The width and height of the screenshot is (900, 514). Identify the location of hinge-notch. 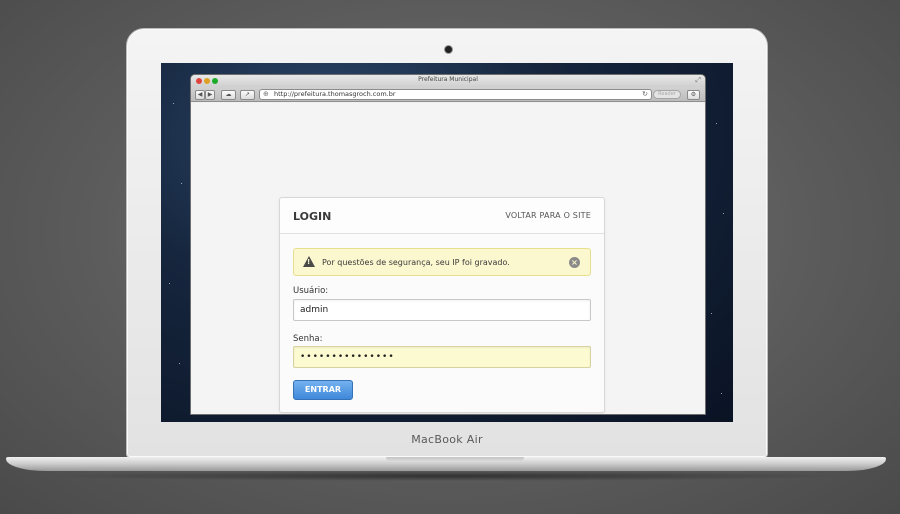
(455, 459).